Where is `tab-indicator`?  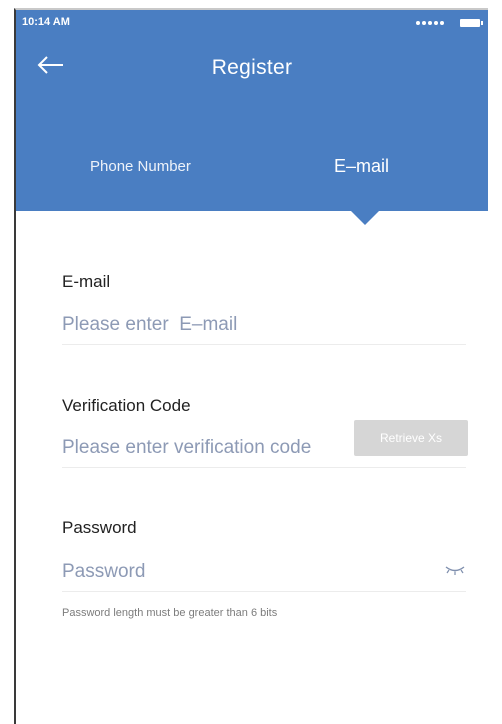
tab-indicator is located at coordinates (365, 218).